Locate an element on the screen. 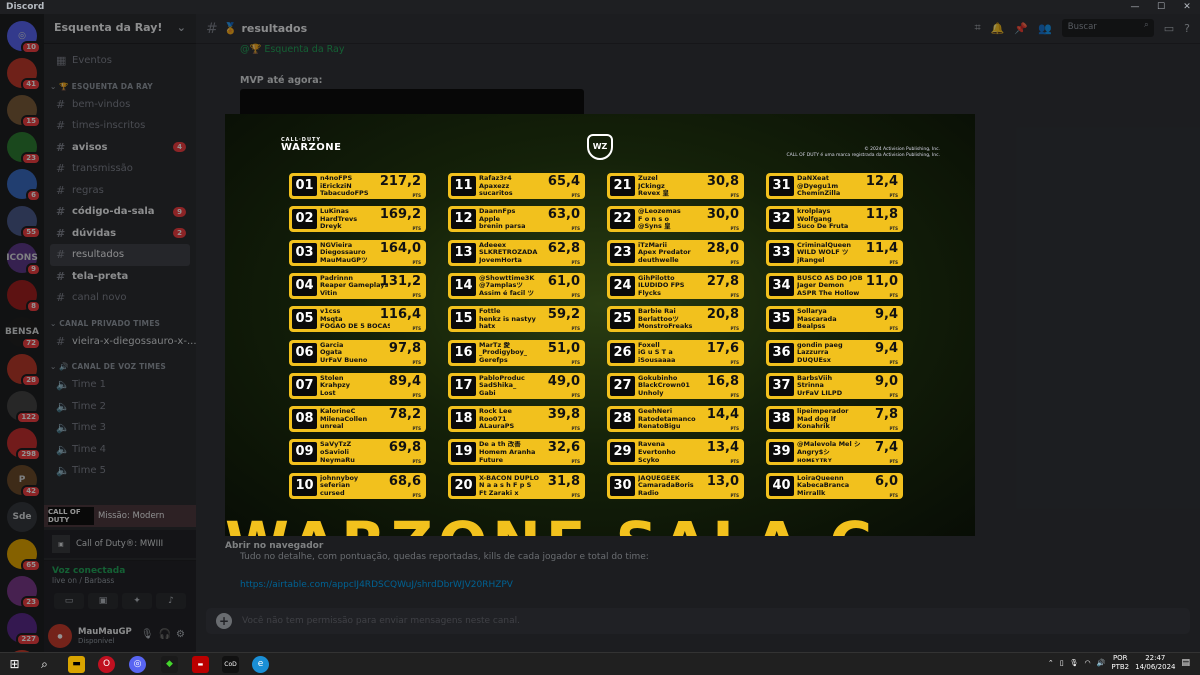 Image resolution: width=1200 pixels, height=675 pixels. team-players: lipeimperador Mad dog lf Konahrik is located at coordinates (832, 419).